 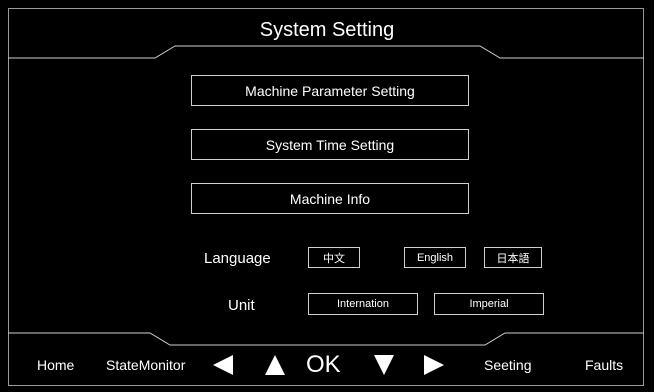 What do you see at coordinates (489, 304) in the screenshot?
I see `unit-imperial-button: Imperial` at bounding box center [489, 304].